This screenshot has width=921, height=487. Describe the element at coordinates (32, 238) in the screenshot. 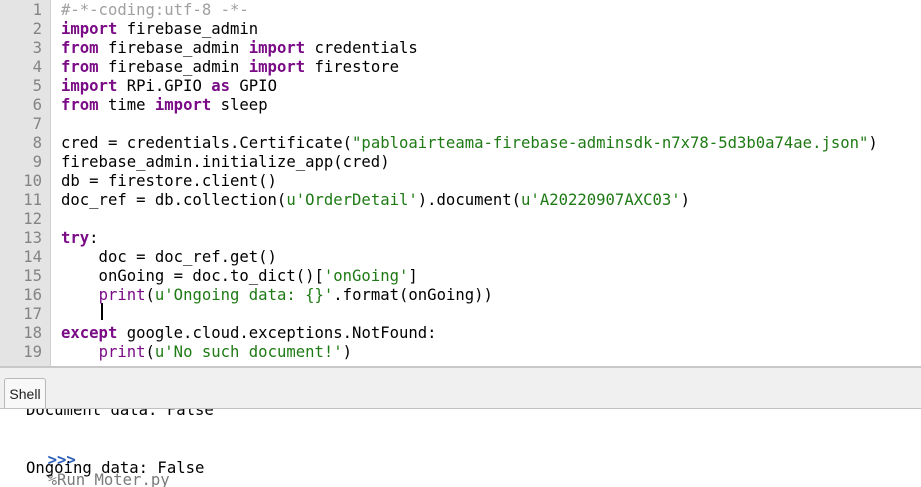

I see `line-number: 13` at that location.